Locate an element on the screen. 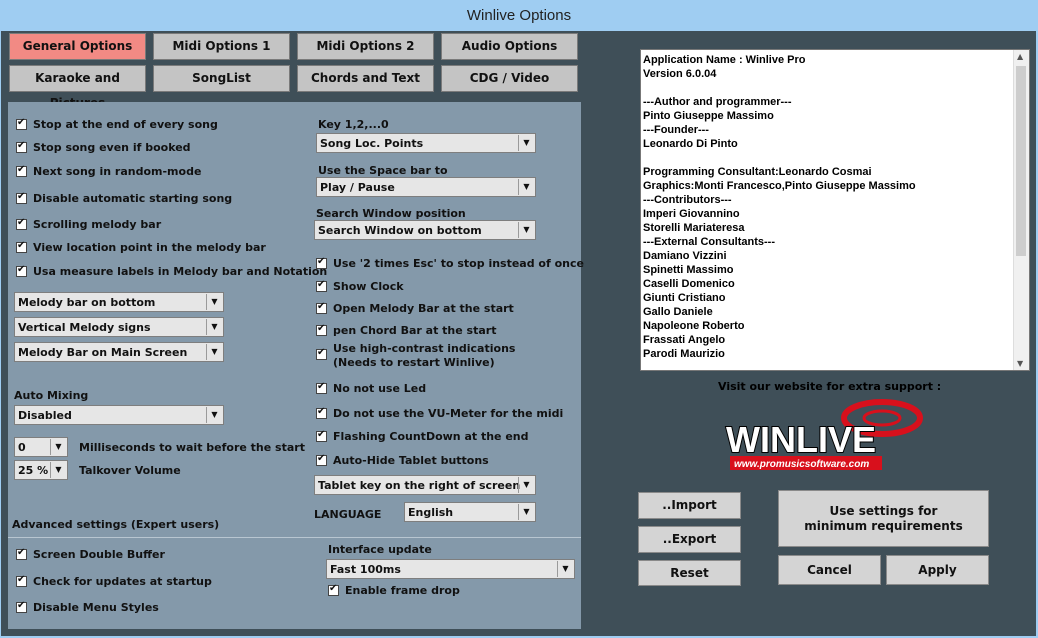  auto-mixing-label: Auto Mixing is located at coordinates (51, 395).